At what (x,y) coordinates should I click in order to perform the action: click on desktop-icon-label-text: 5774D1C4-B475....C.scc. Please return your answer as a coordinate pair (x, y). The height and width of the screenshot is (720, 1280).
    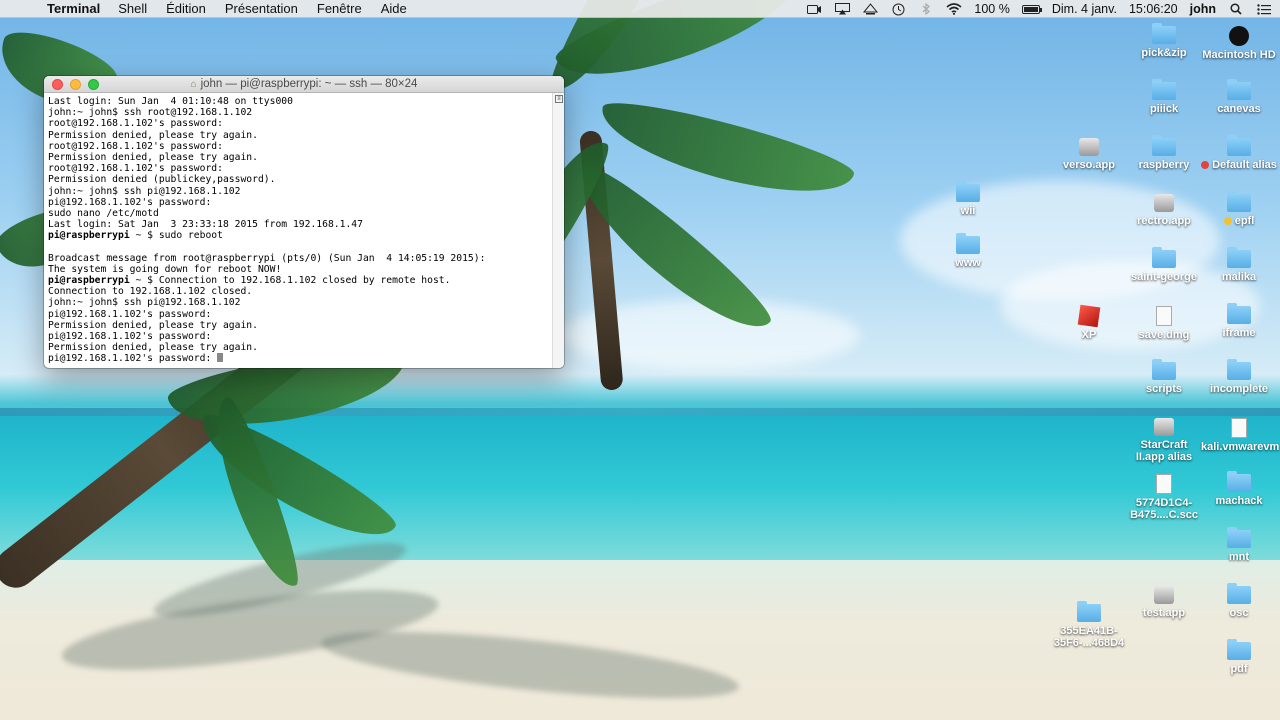
    Looking at the image, I should click on (1164, 509).